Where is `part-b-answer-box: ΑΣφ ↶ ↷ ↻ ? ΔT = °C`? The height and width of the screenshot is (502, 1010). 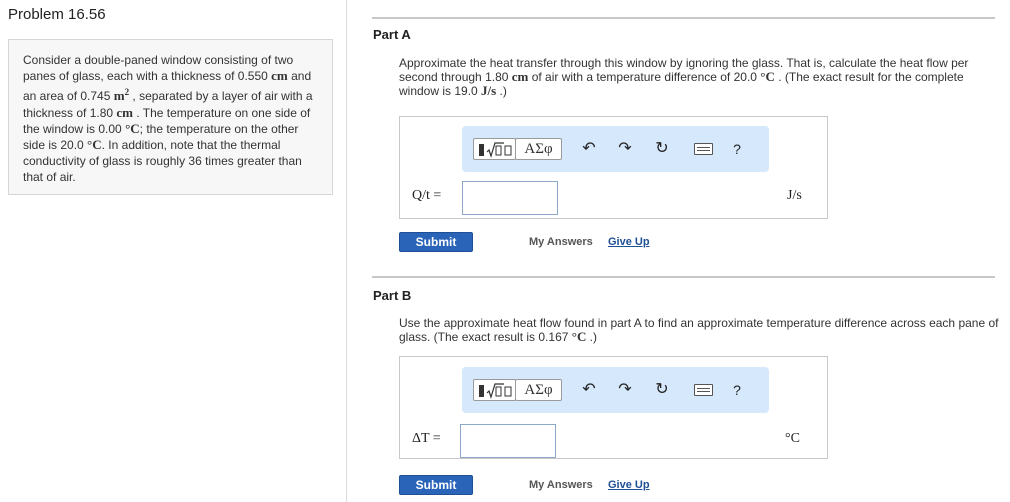 part-b-answer-box: ΑΣφ ↶ ↷ ↻ ? ΔT = °C is located at coordinates (613, 407).